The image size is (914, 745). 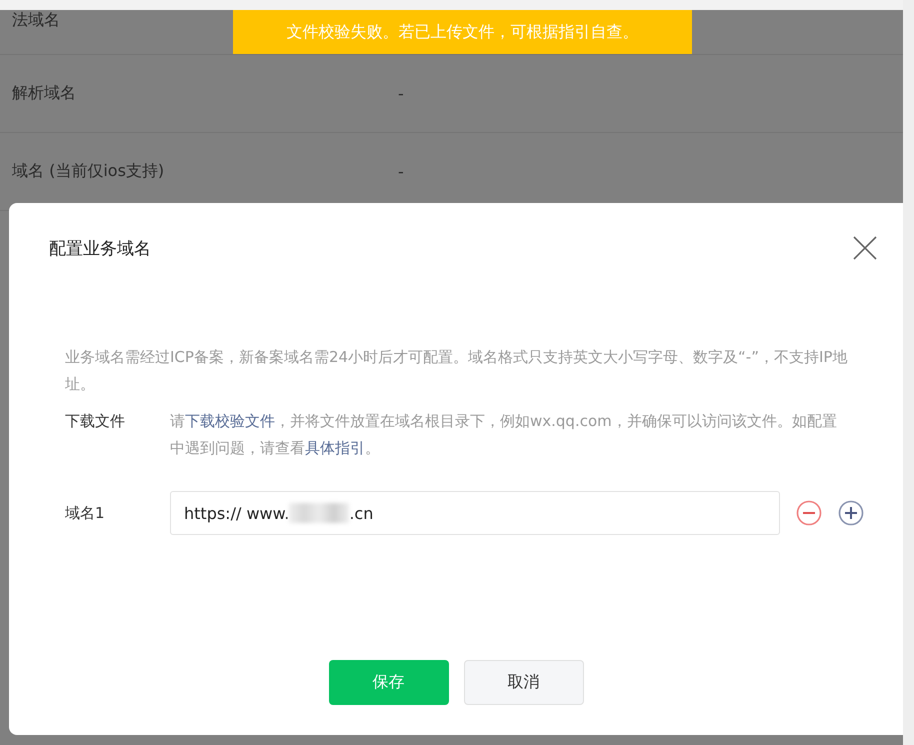 What do you see at coordinates (456, 371) in the screenshot?
I see `description-text: 业务域名需经过ICP备案，新备案域名需24小时后才可配置。域名格式只支持英文大小写字母、数字及“-”，不支持IP地址。` at bounding box center [456, 371].